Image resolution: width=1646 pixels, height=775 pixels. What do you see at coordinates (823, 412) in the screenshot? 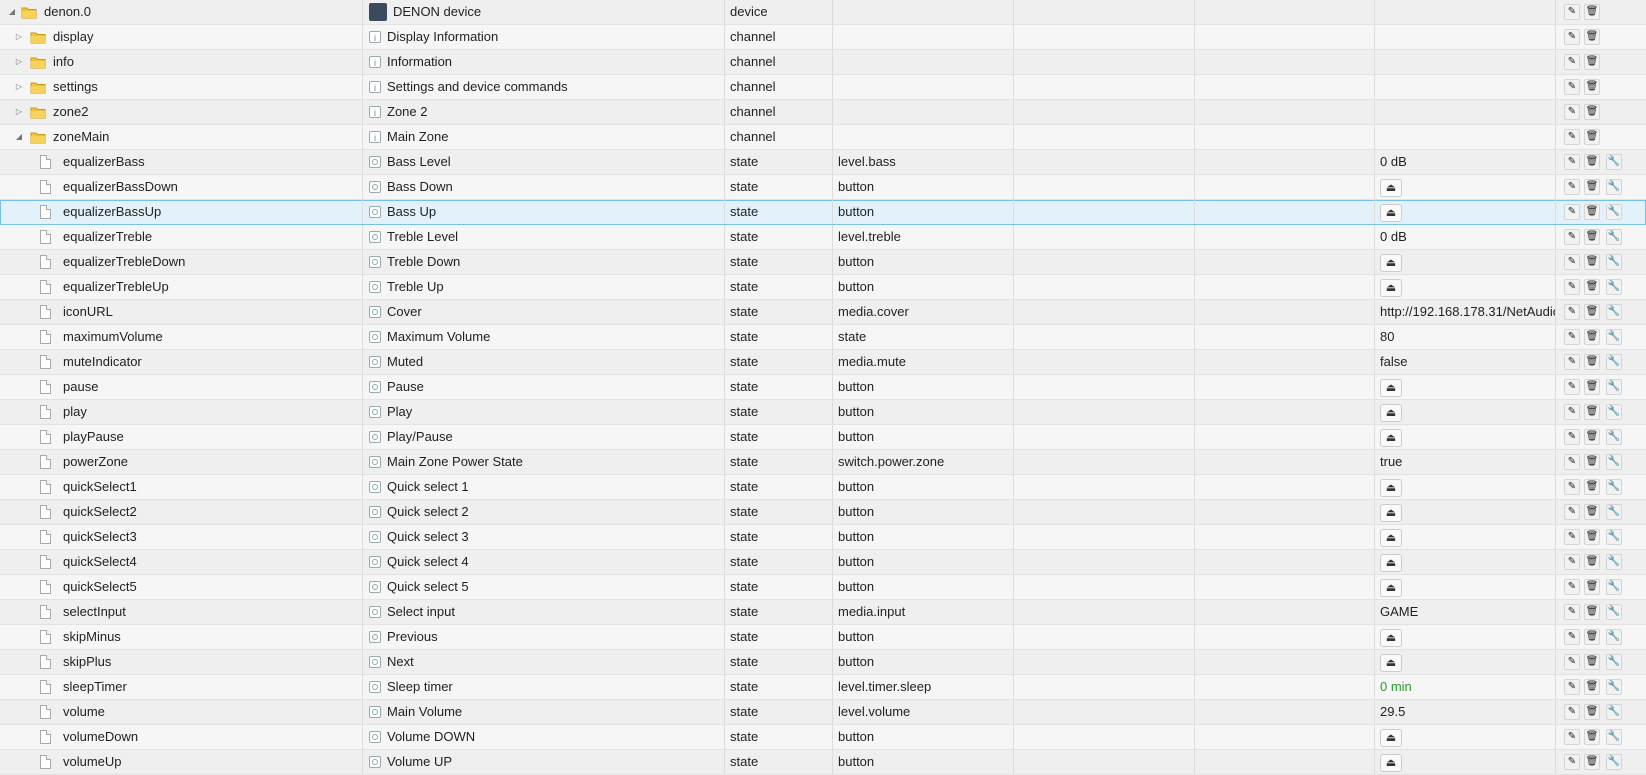
I see `tree-row-play: play Play state button ⏏ ✎ 🗑 🔧` at bounding box center [823, 412].